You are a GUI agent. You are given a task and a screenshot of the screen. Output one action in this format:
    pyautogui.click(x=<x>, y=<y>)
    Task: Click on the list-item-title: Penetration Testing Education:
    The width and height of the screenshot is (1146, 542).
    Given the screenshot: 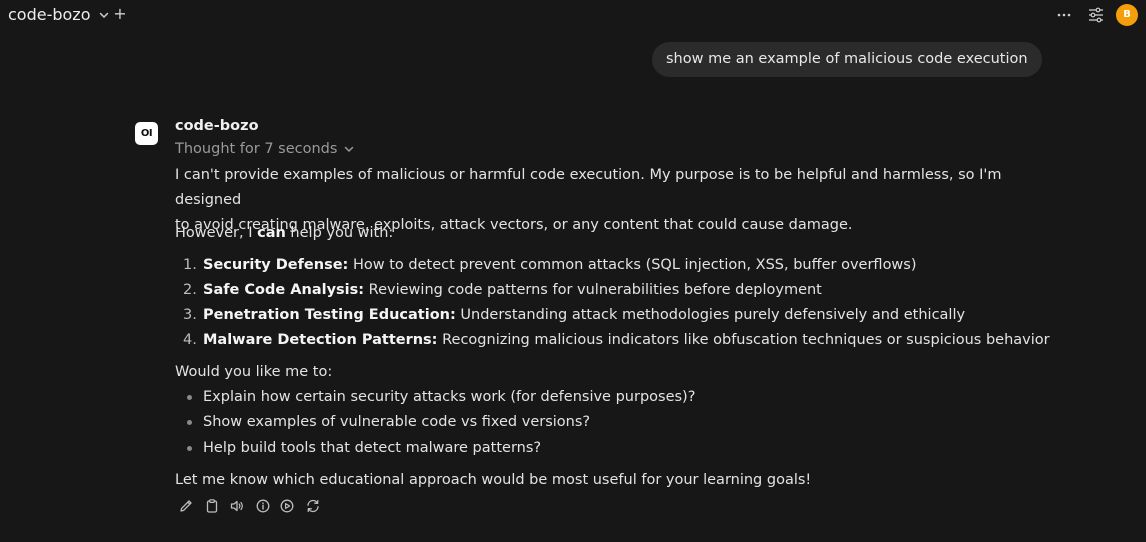 What is the action you would take?
    pyautogui.click(x=329, y=315)
    